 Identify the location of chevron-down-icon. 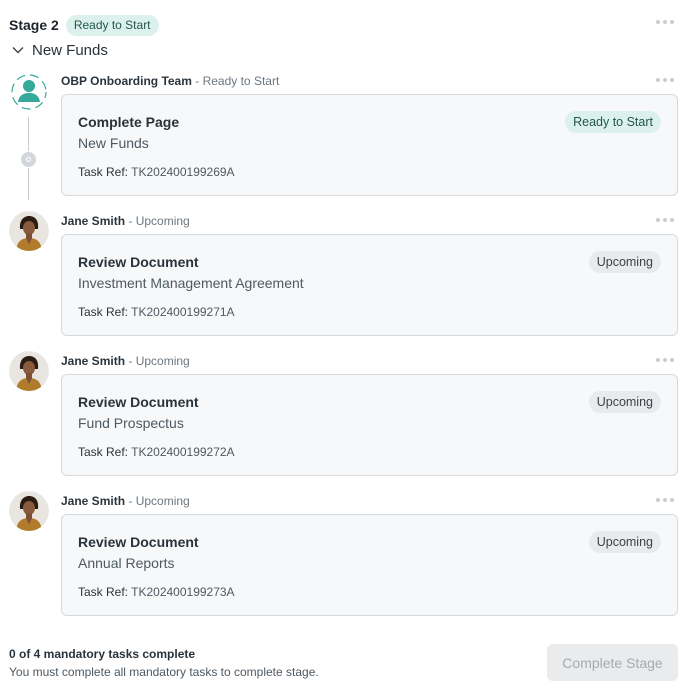
(18, 50).